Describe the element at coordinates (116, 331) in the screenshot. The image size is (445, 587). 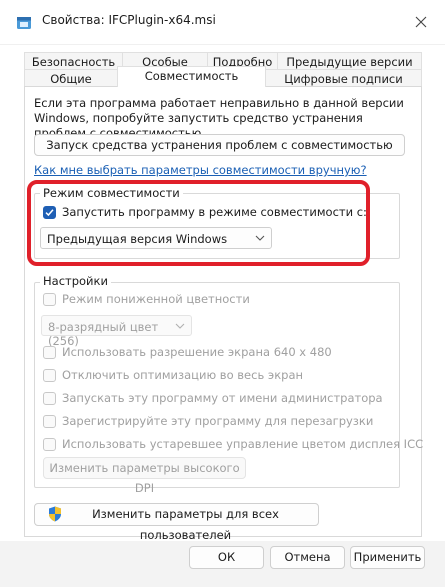
I see `color-depth-select: 8-разрядный цвет (256)` at that location.